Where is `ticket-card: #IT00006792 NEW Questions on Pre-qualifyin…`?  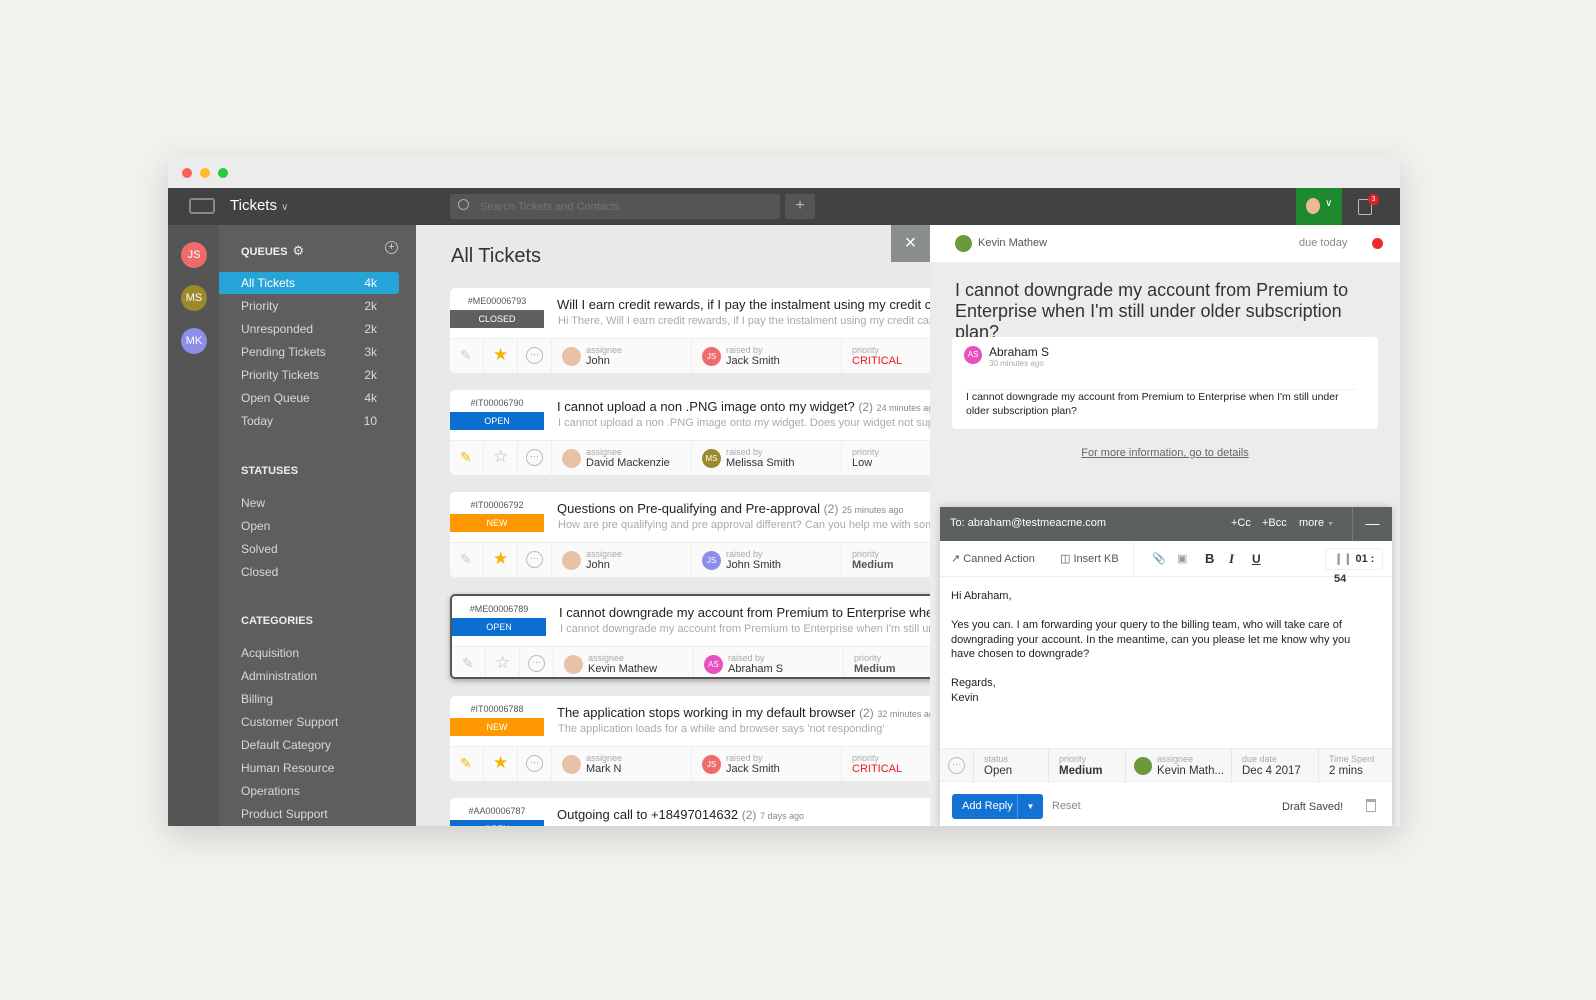 ticket-card: #IT00006792 NEW Questions on Pre-qualifyin… is located at coordinates (690, 534).